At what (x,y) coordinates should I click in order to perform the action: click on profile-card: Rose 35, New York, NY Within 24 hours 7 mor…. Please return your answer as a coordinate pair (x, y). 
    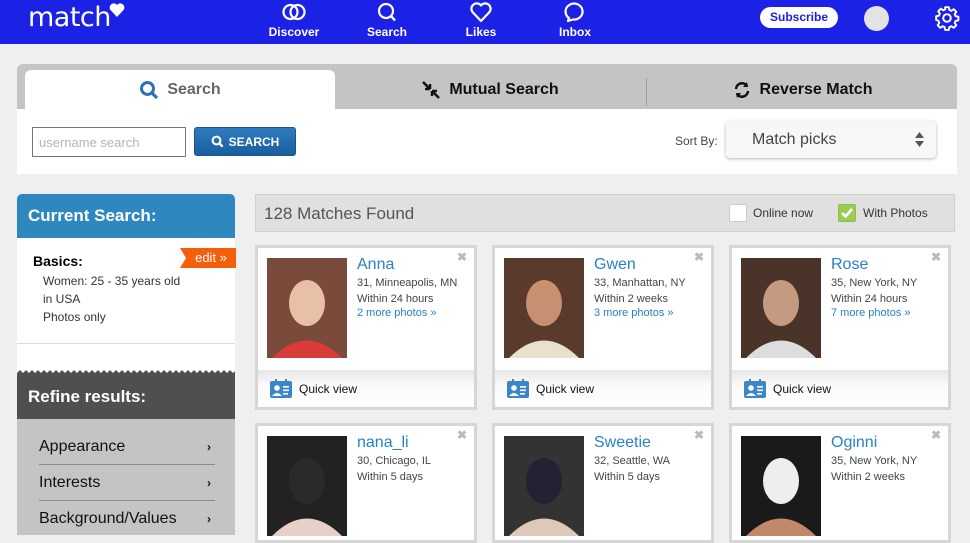
    Looking at the image, I should click on (840, 327).